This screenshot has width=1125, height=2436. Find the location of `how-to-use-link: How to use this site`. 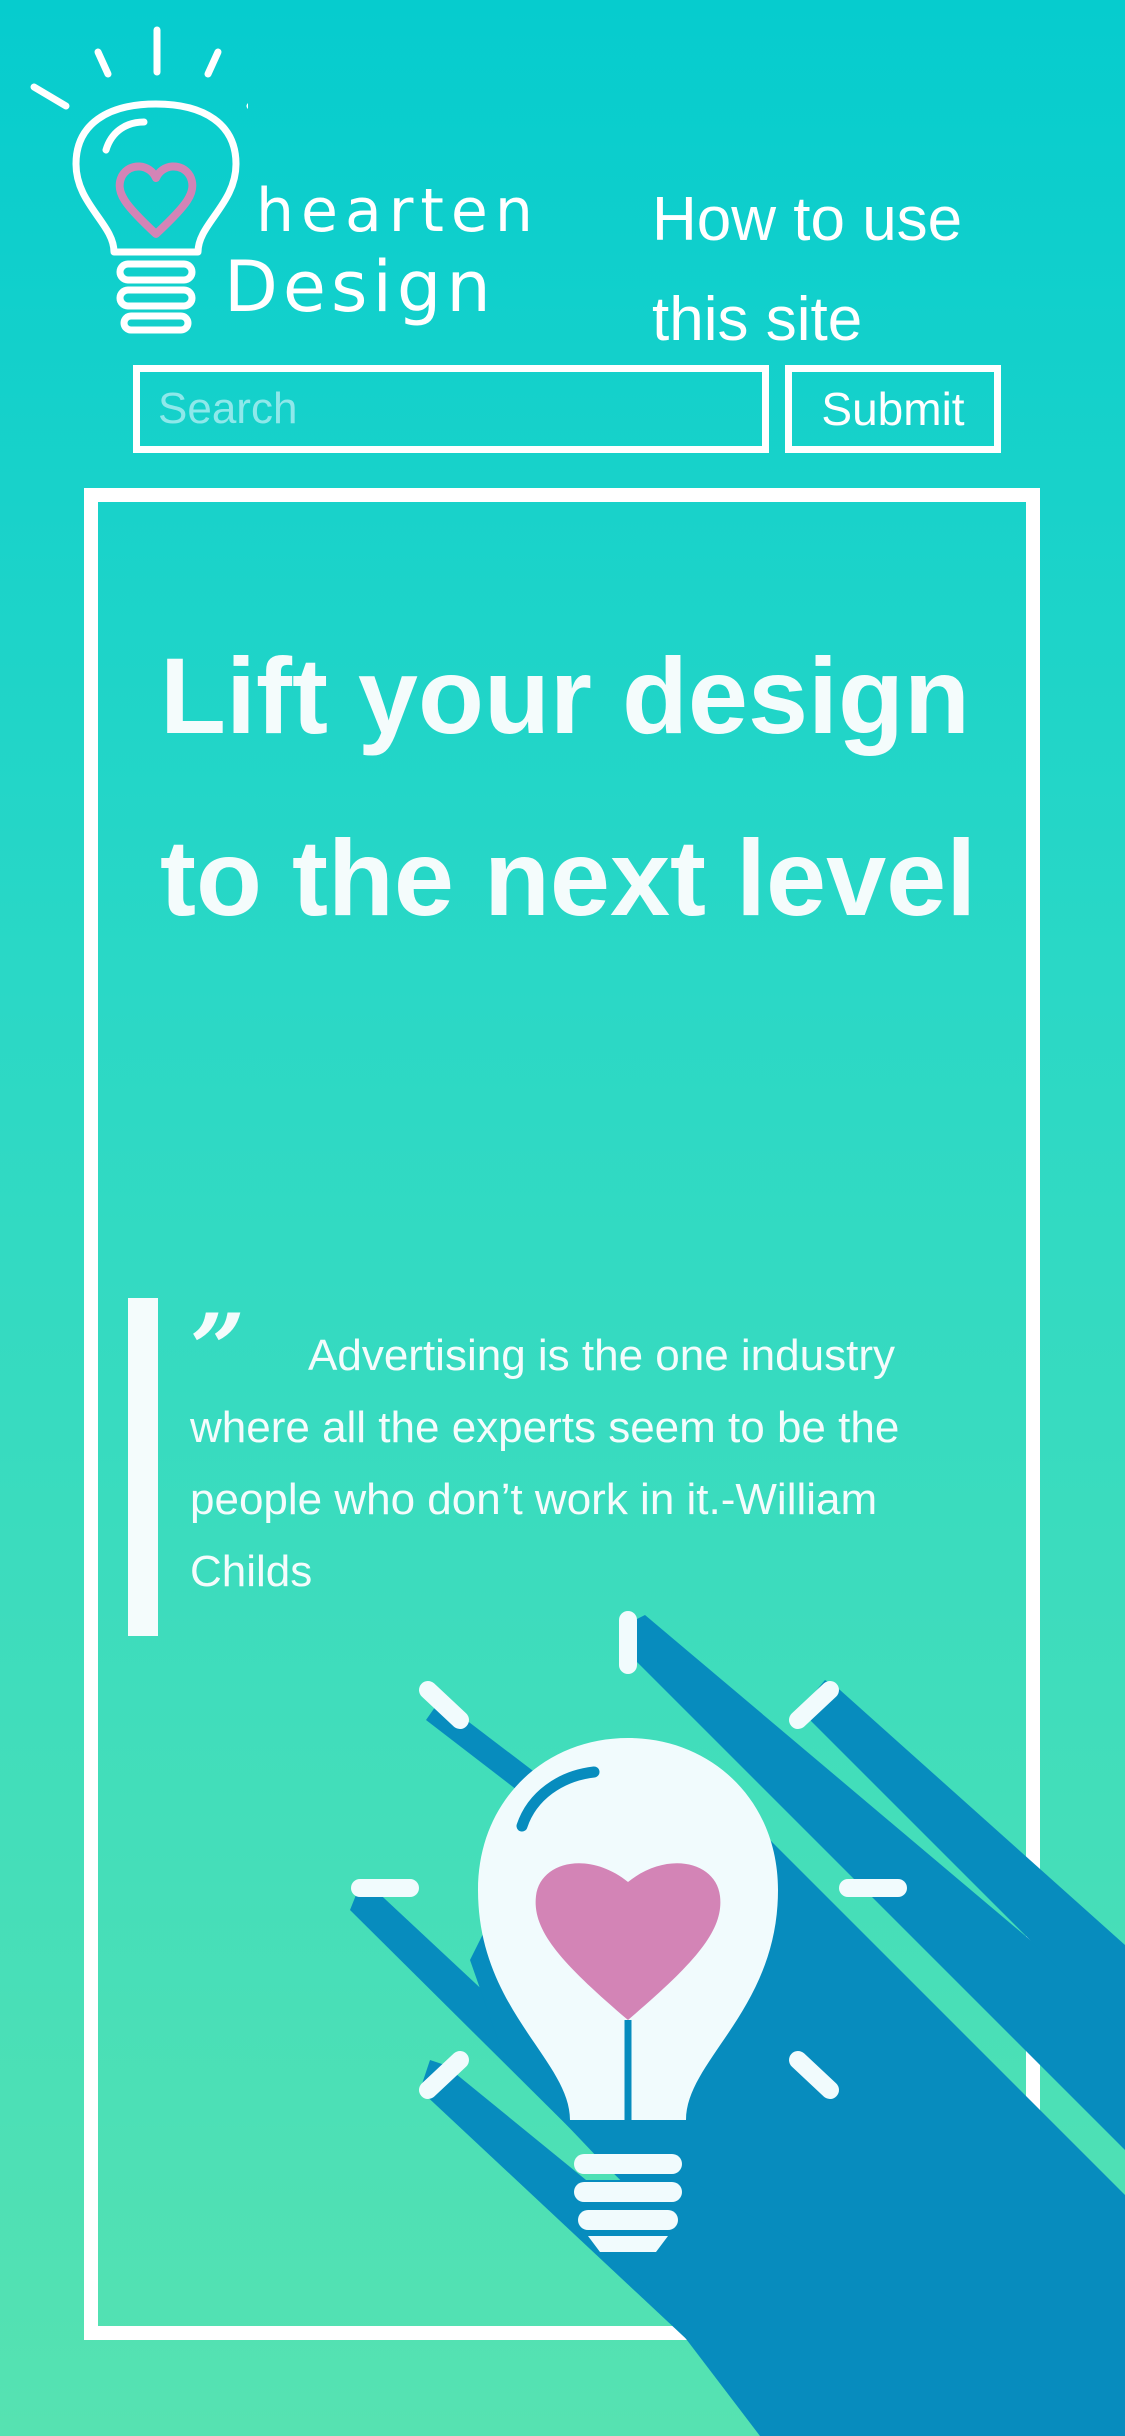

how-to-use-link: How to use this site is located at coordinates (842, 270).